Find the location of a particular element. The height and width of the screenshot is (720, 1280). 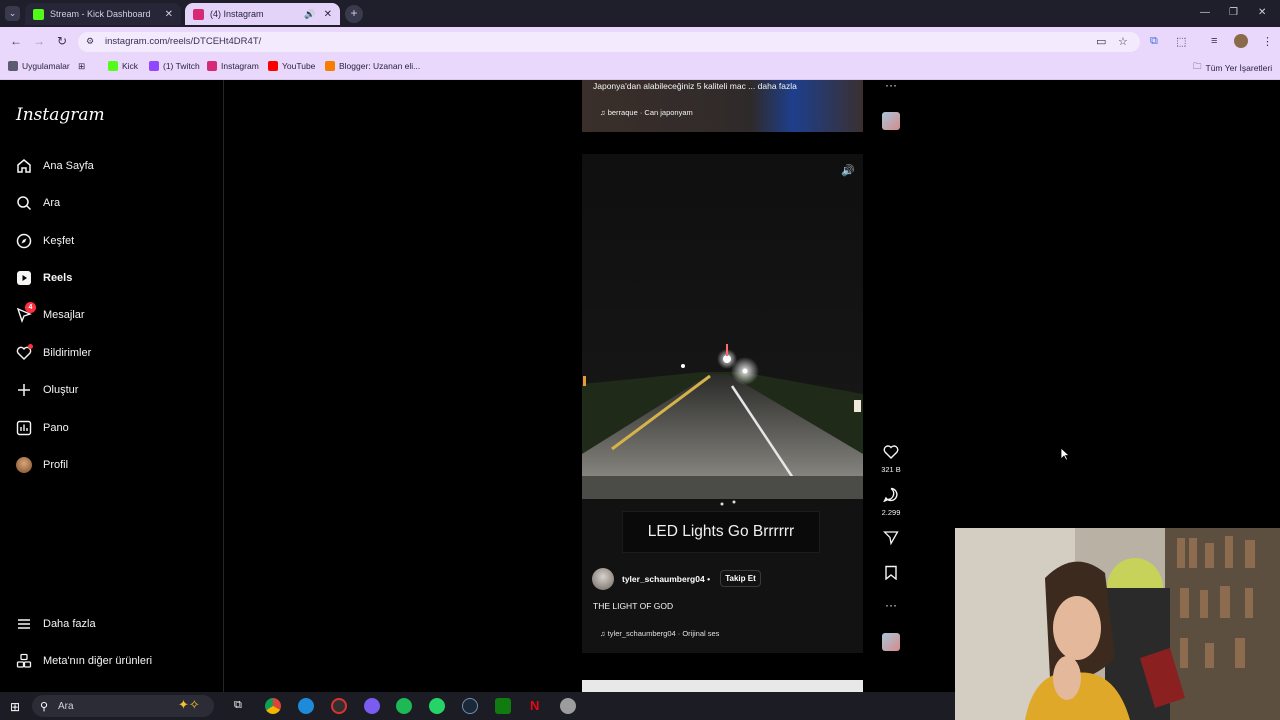

username-text: tyler_schaumberg04 is located at coordinates (663, 579).